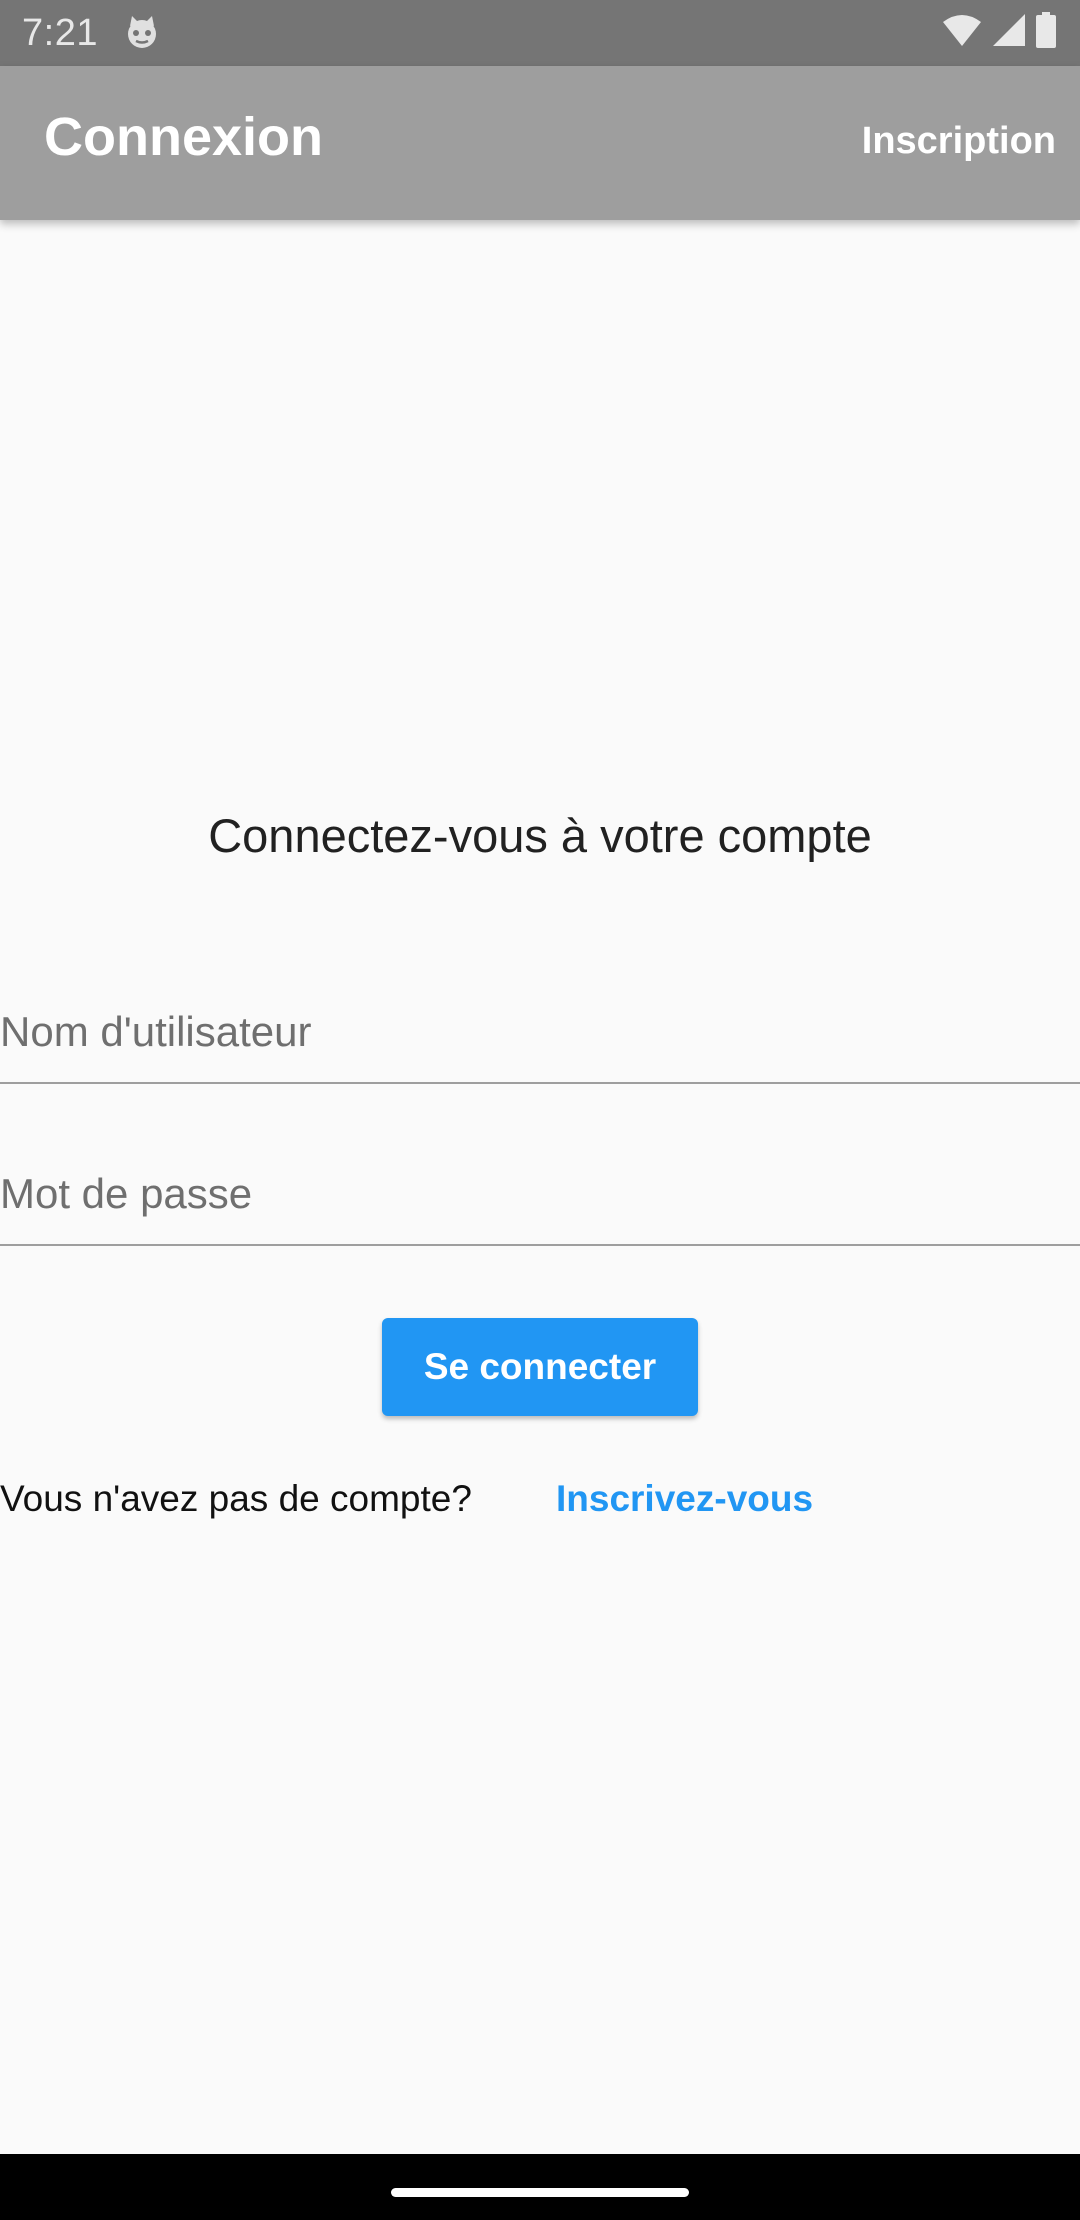  Describe the element at coordinates (684, 1499) in the screenshot. I see `signup-link: Inscrivez-vous` at that location.